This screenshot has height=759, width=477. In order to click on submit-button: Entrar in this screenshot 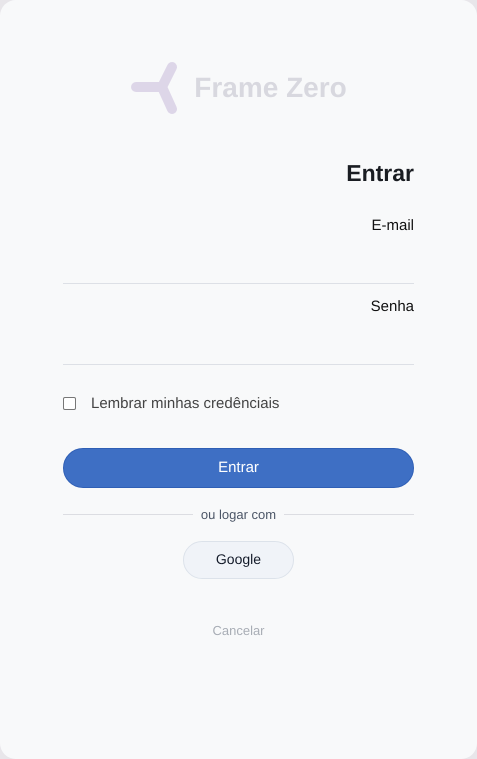, I will do `click(238, 468)`.